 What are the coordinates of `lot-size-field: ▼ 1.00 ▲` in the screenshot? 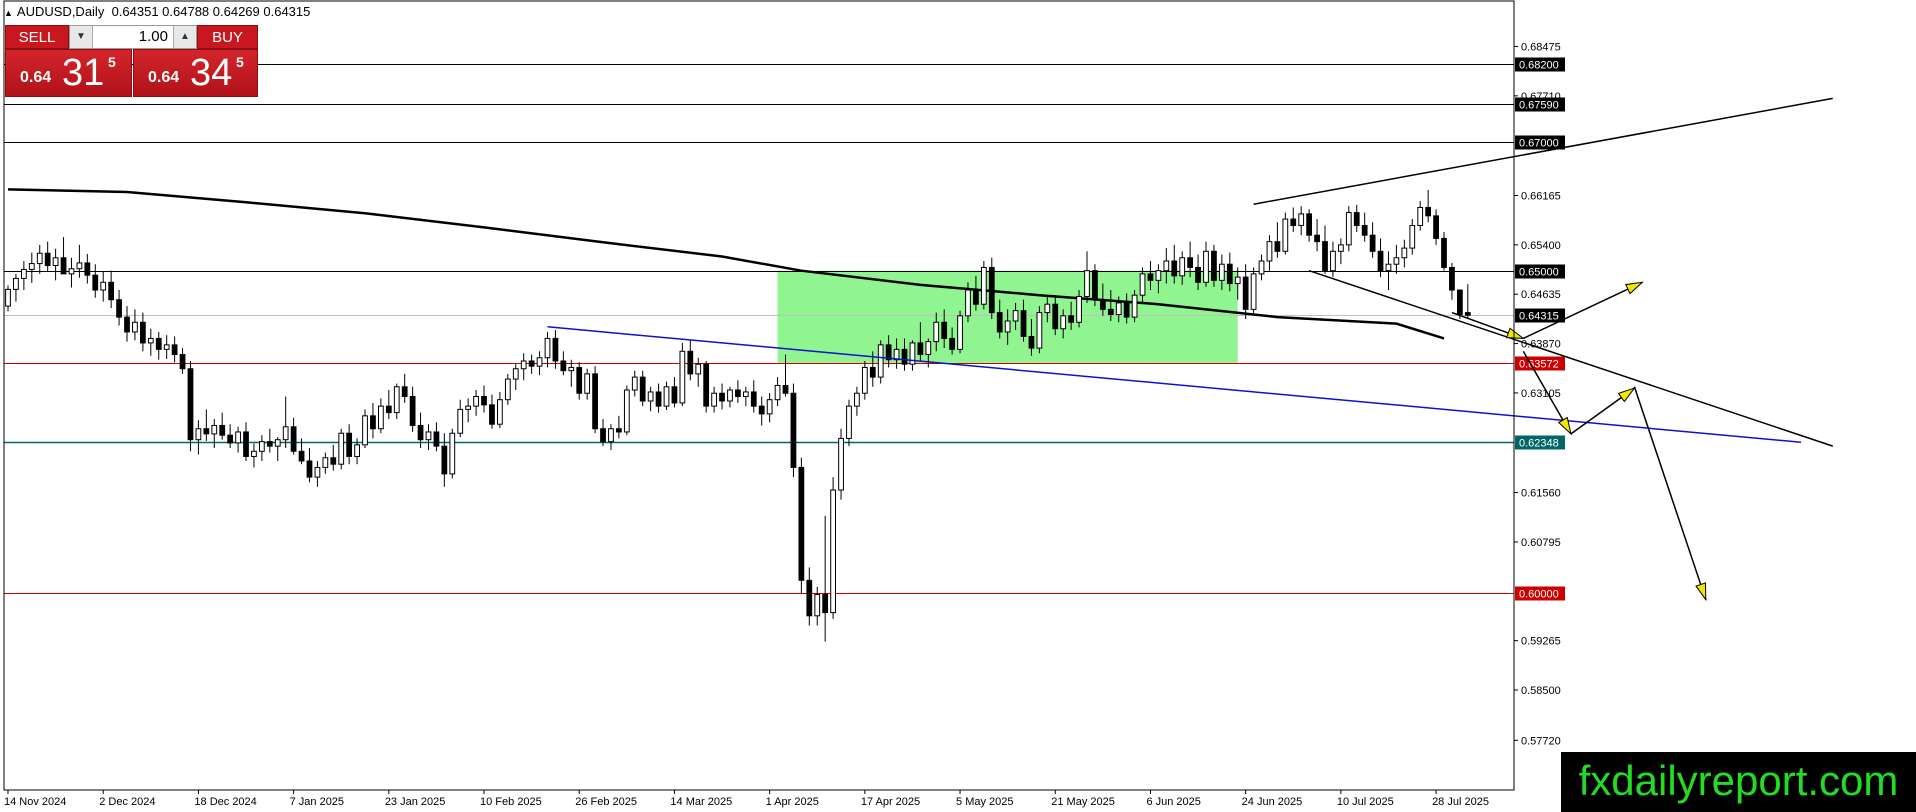 It's located at (133, 37).